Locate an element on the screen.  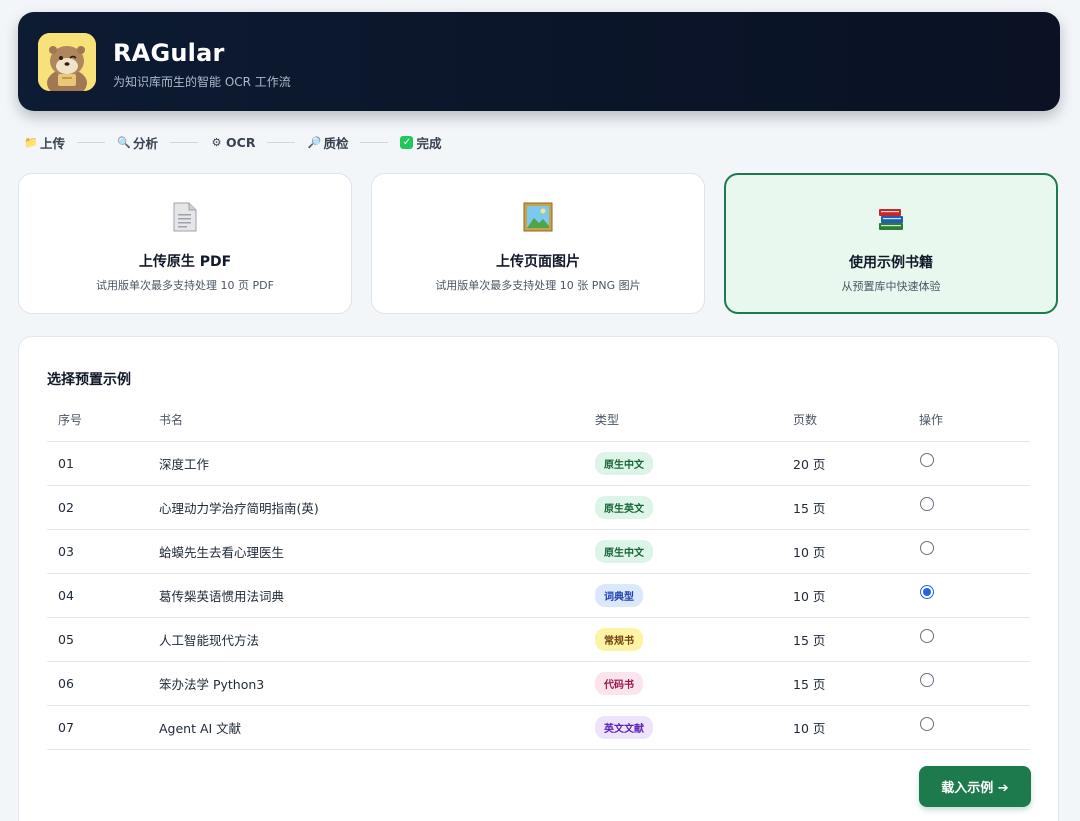
step-qc: 🔎 质检 is located at coordinates (327, 142).